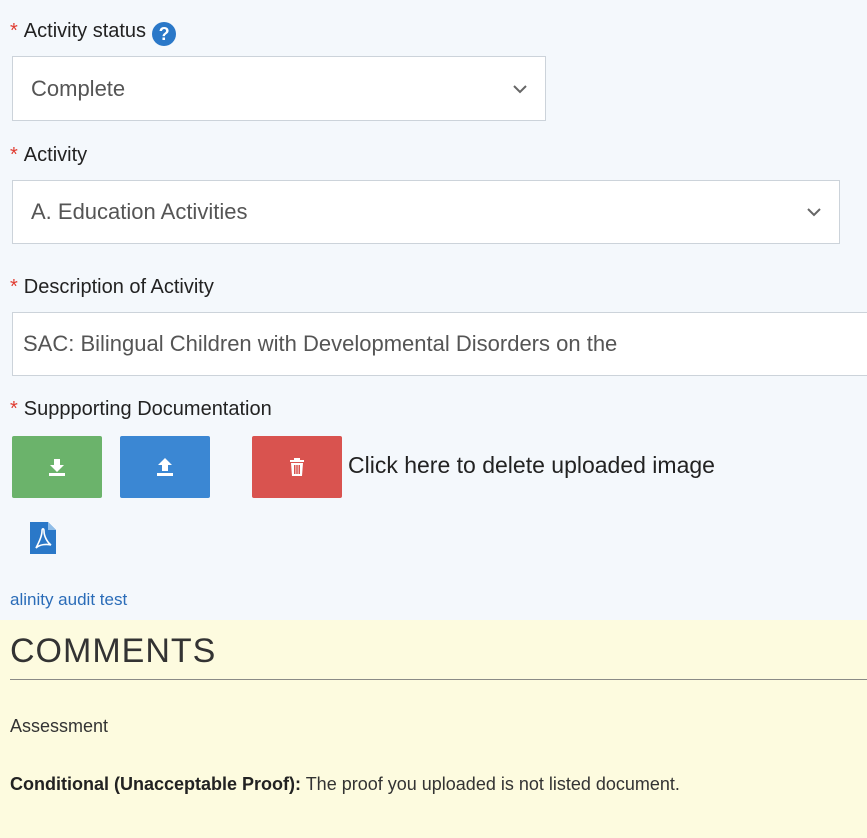  I want to click on comments-title: COMMENTS, so click(113, 651).